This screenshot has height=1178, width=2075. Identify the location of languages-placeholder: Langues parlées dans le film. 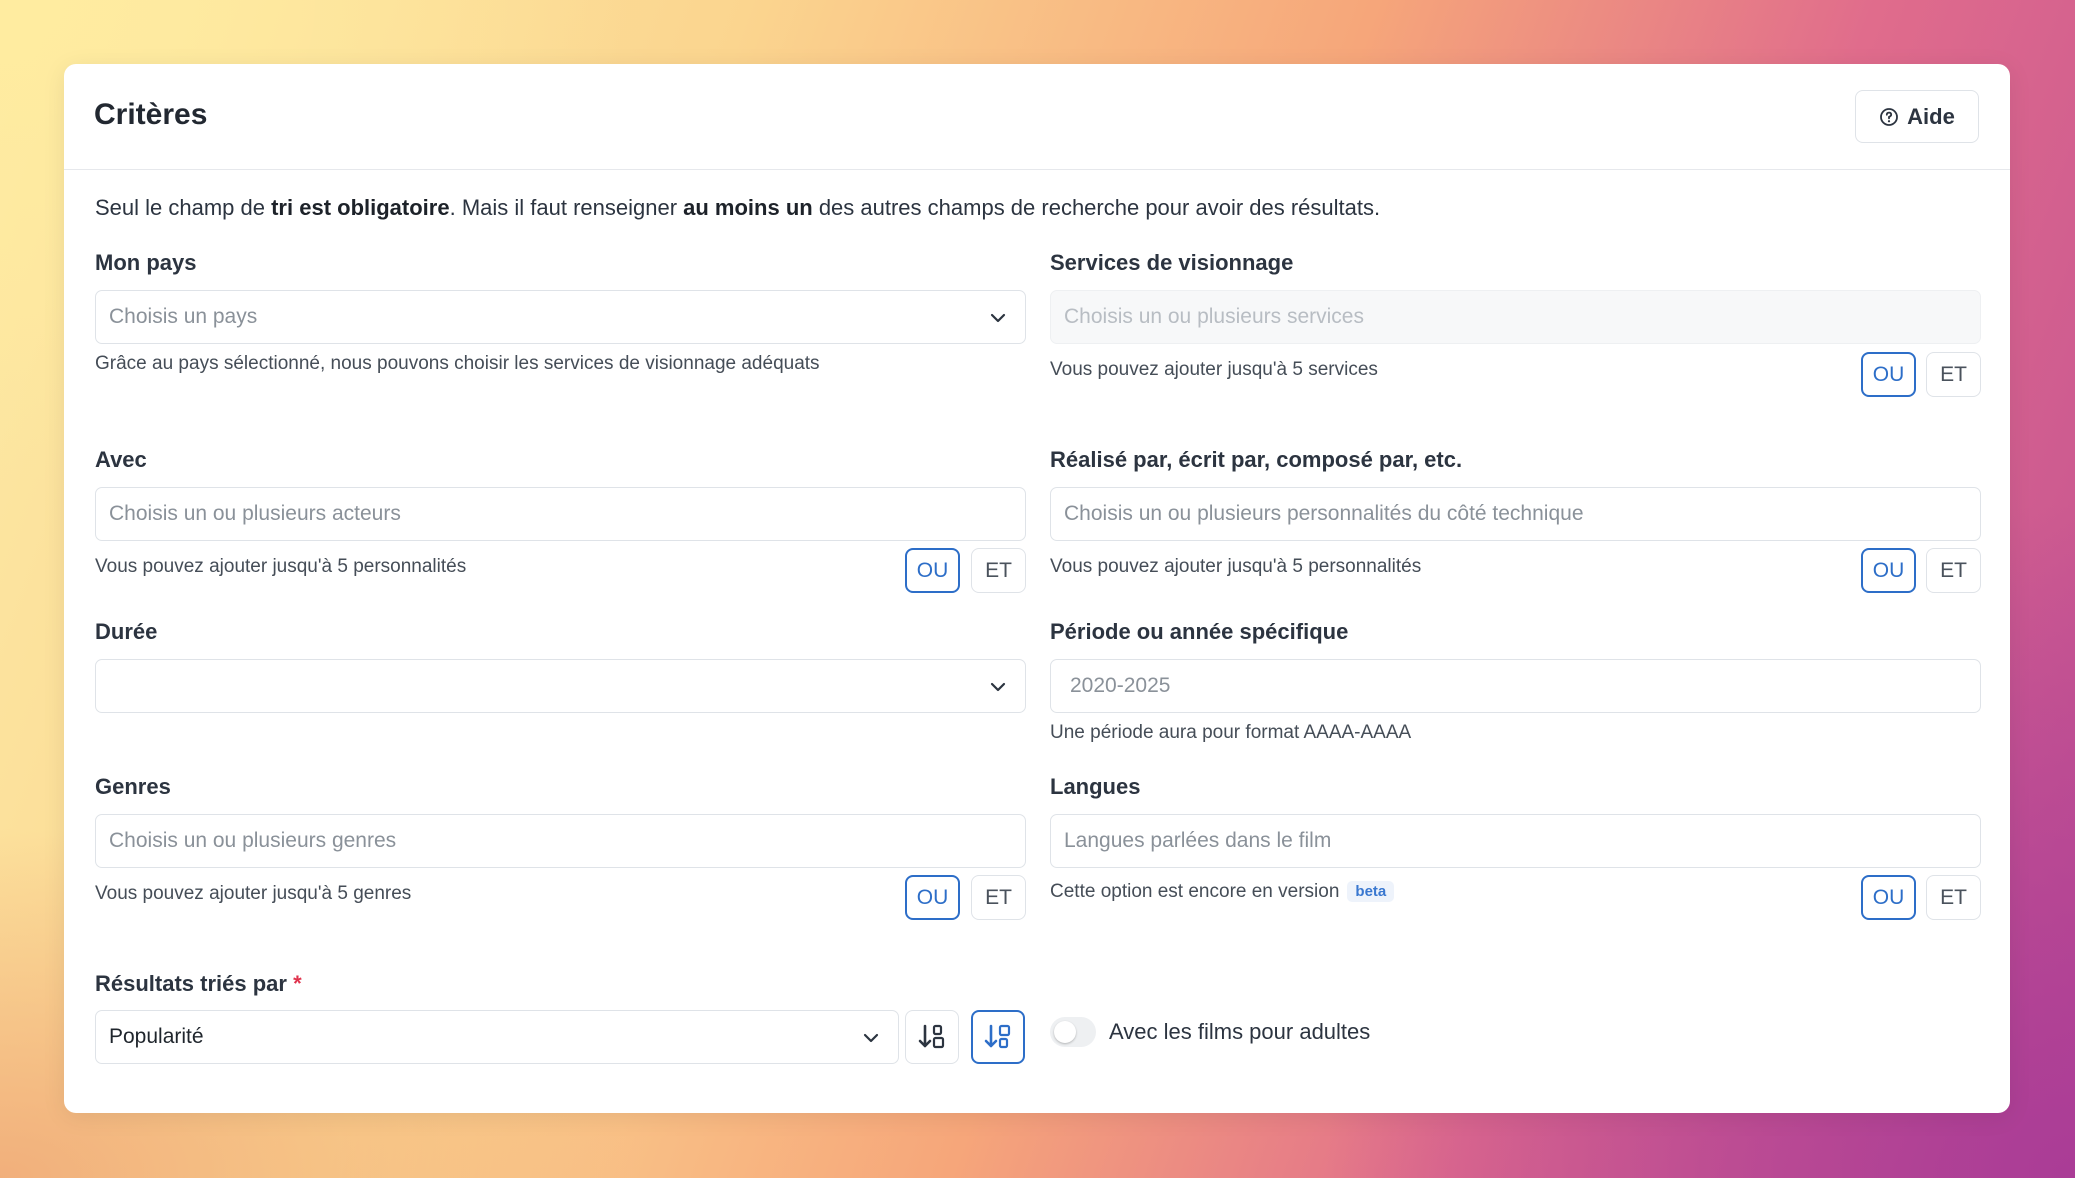
(1198, 840).